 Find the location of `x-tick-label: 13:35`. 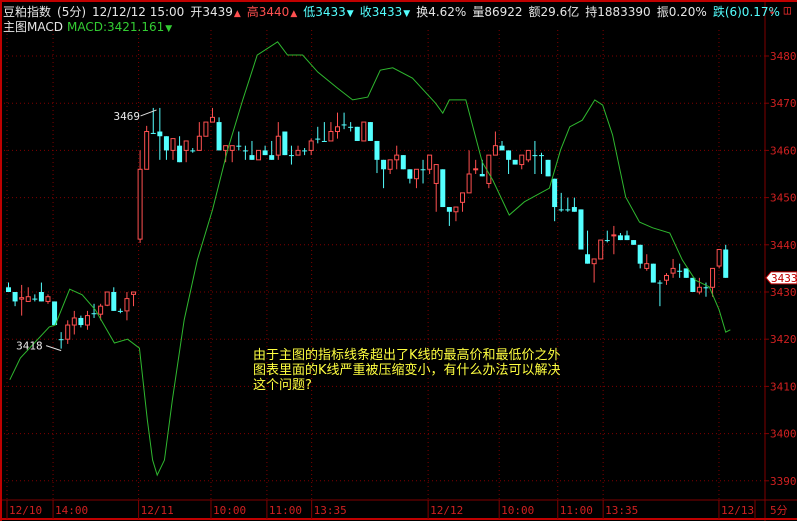

x-tick-label: 13:35 is located at coordinates (621, 510).